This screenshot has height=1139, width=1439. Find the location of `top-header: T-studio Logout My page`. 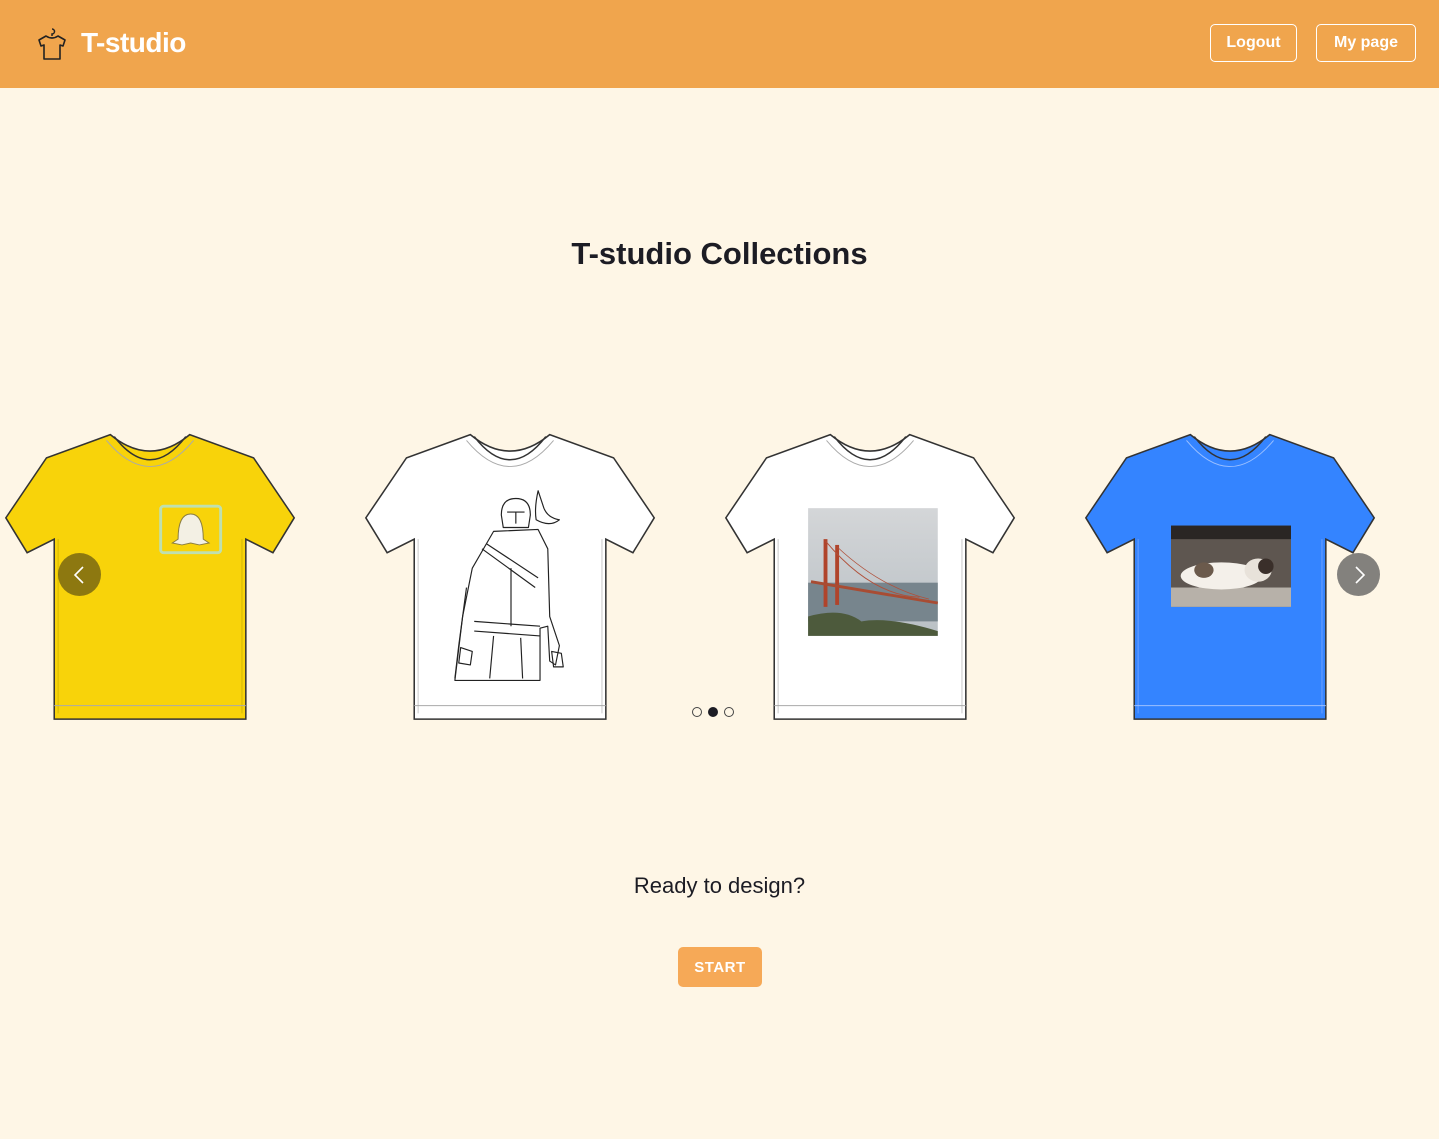

top-header: T-studio Logout My page is located at coordinates (719, 44).